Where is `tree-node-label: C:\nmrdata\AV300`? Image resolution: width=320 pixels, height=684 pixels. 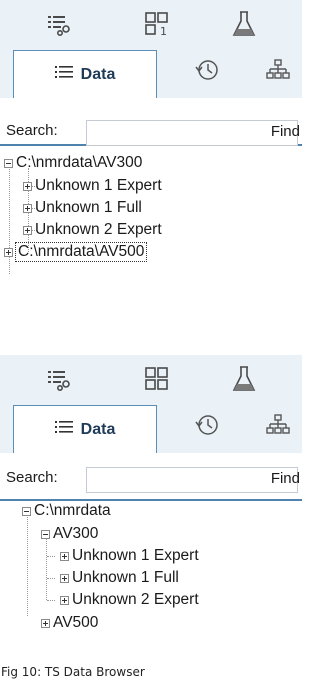 tree-node-label: C:\nmrdata\AV300 is located at coordinates (79, 162).